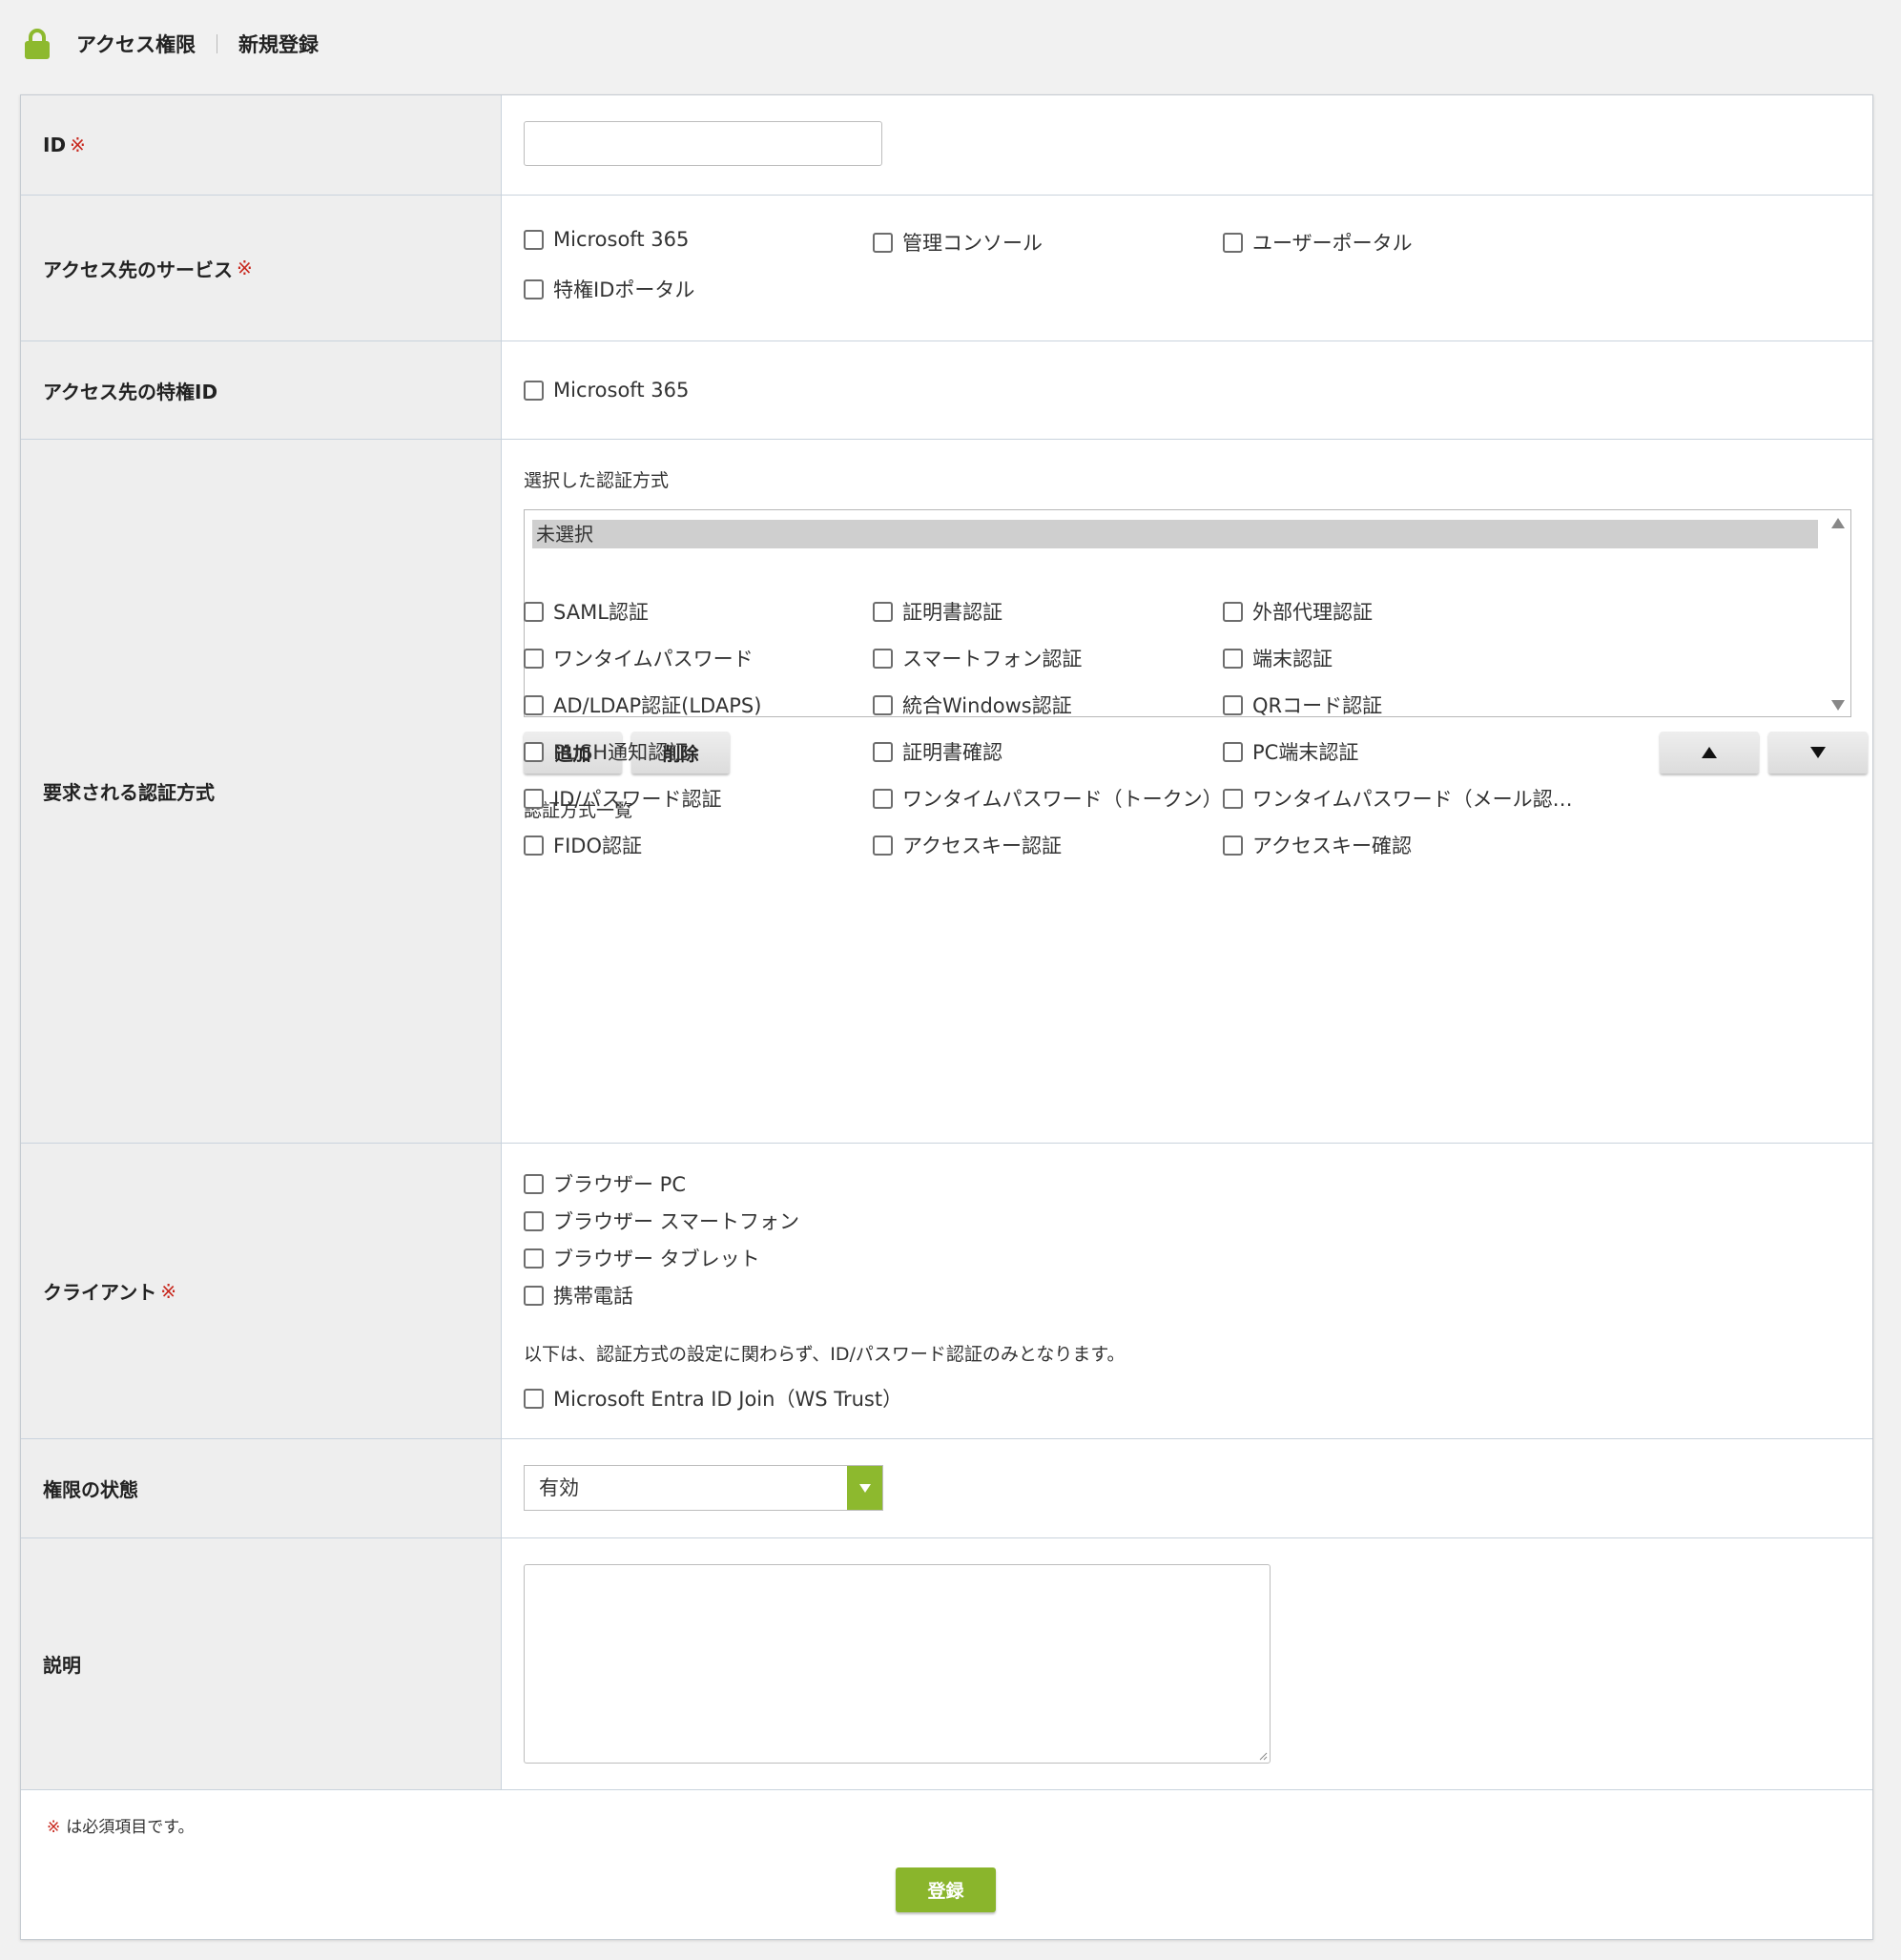 This screenshot has width=1901, height=1960. Describe the element at coordinates (261, 1488) in the screenshot. I see `status-label: 権限の状態` at that location.